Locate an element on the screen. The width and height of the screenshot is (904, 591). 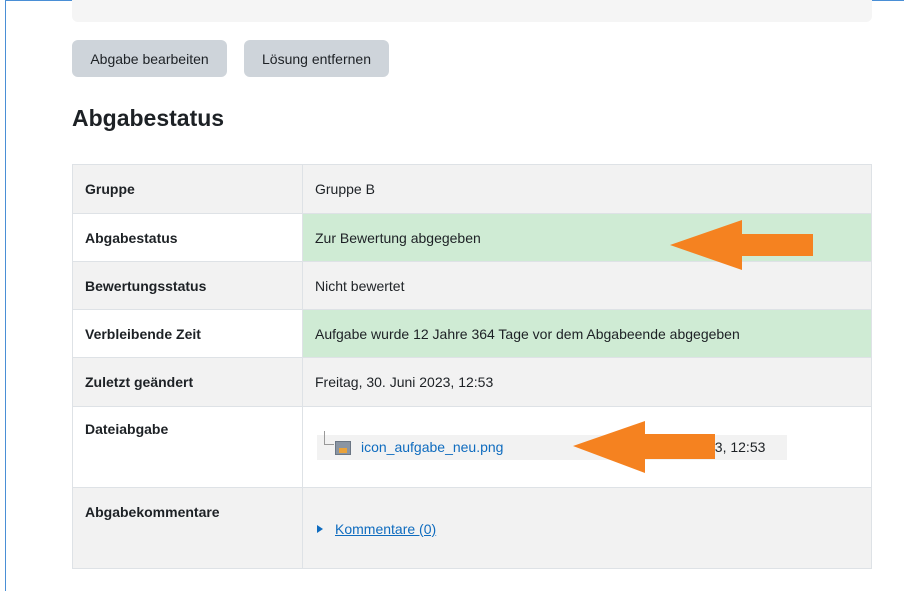
comments-toggle-link: Kommentare (0) is located at coordinates (588, 529).